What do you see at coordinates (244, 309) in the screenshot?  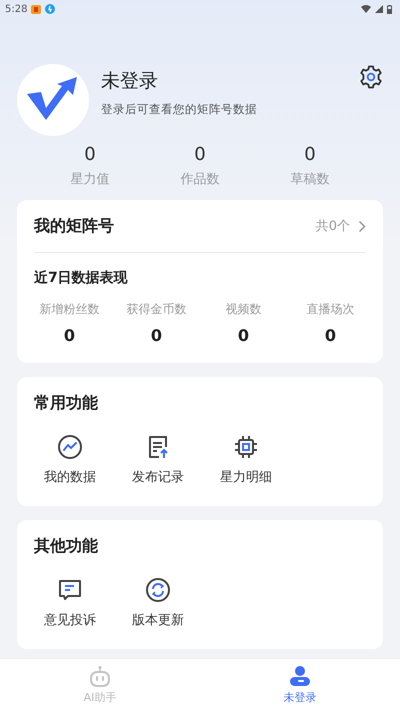 I see `metric-label: 视频数` at bounding box center [244, 309].